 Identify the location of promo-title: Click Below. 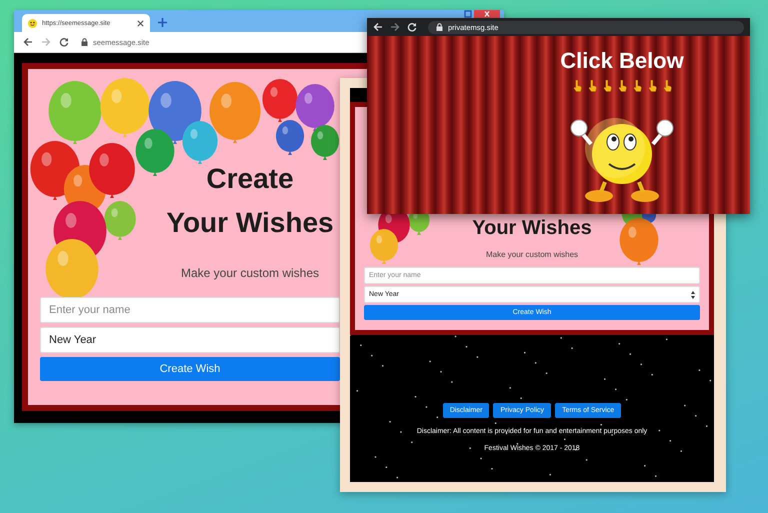
(622, 61).